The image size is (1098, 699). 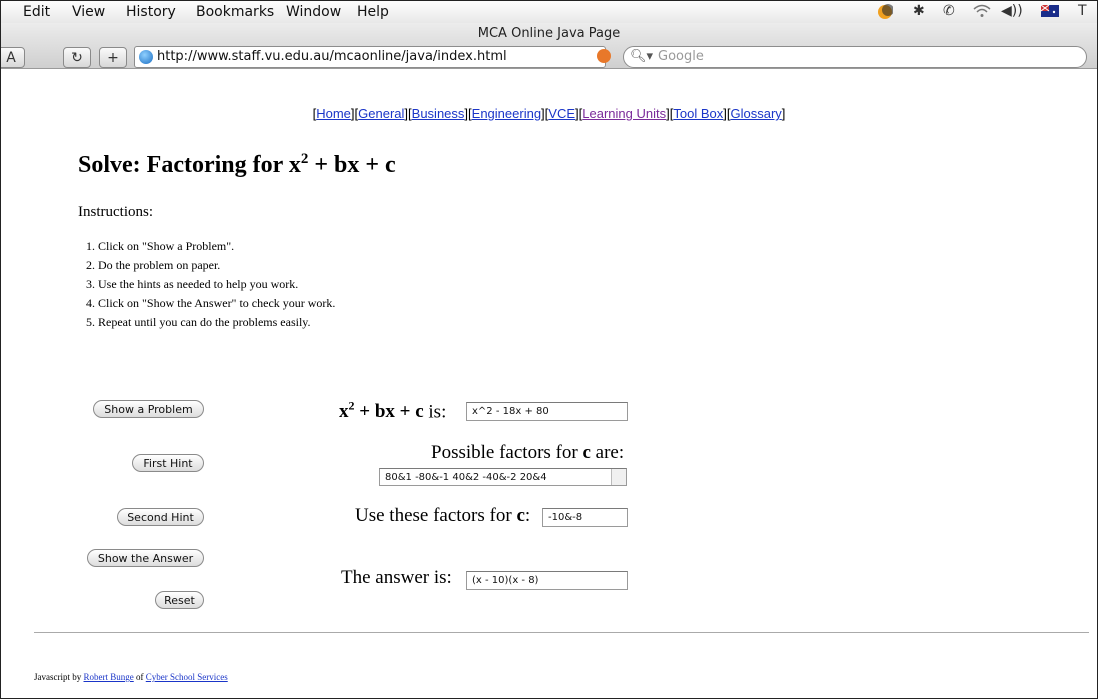 What do you see at coordinates (698, 113) in the screenshot?
I see `nav-link-tool-box: Tool Box` at bounding box center [698, 113].